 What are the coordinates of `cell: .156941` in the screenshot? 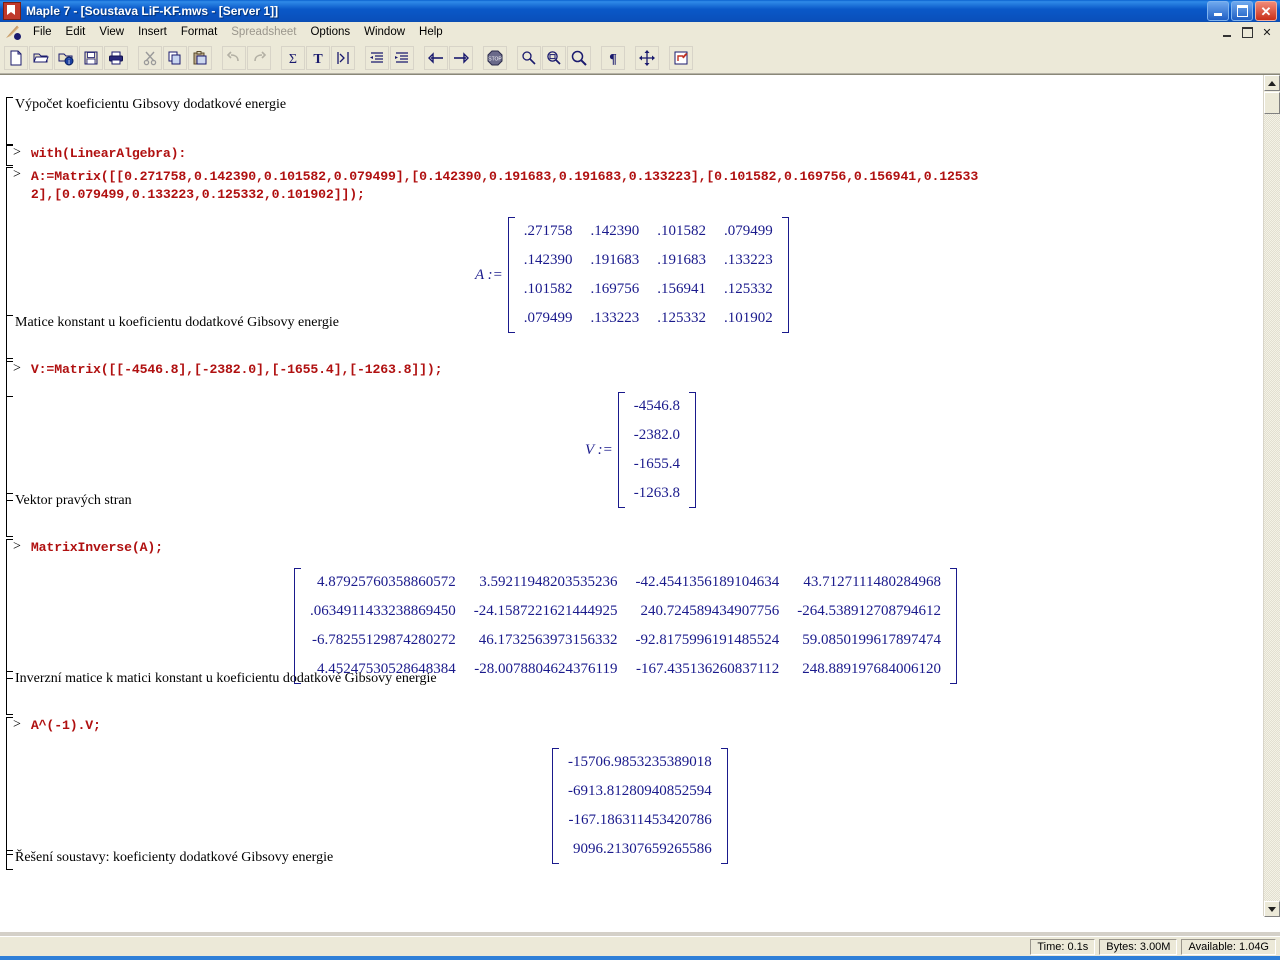 It's located at (682, 289).